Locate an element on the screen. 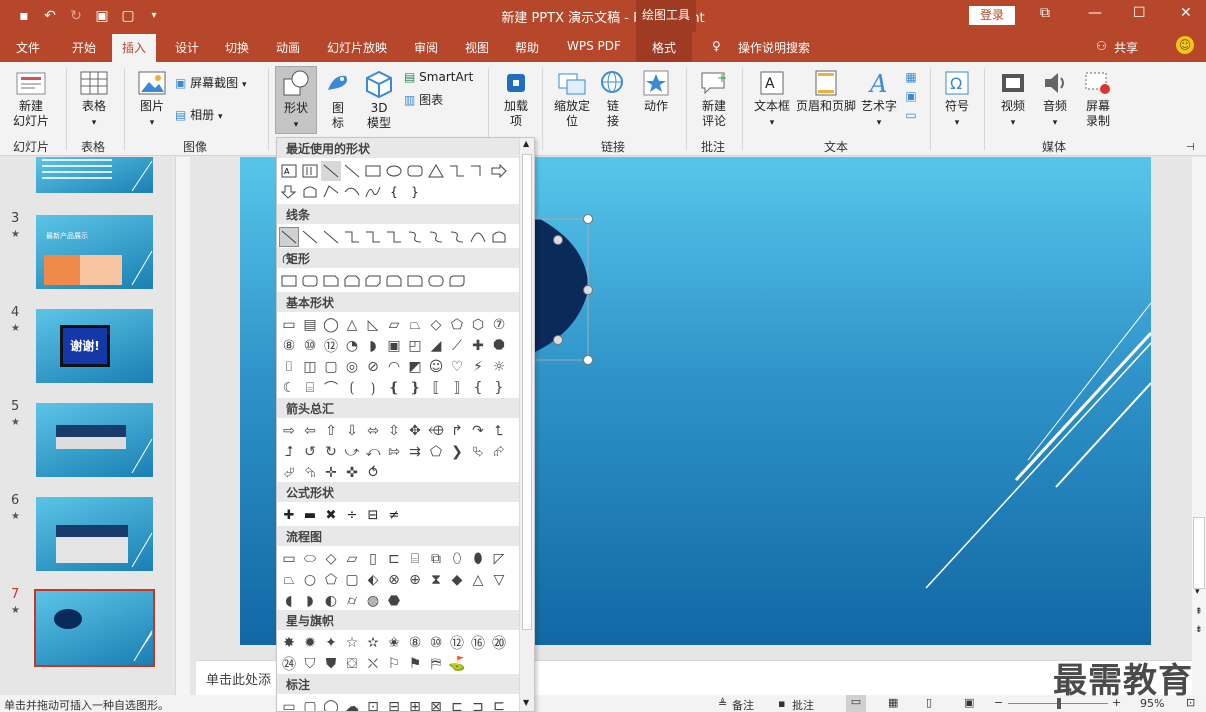 The width and height of the screenshot is (1206, 712). block-arrow-icon: ⇉ is located at coordinates (415, 452).